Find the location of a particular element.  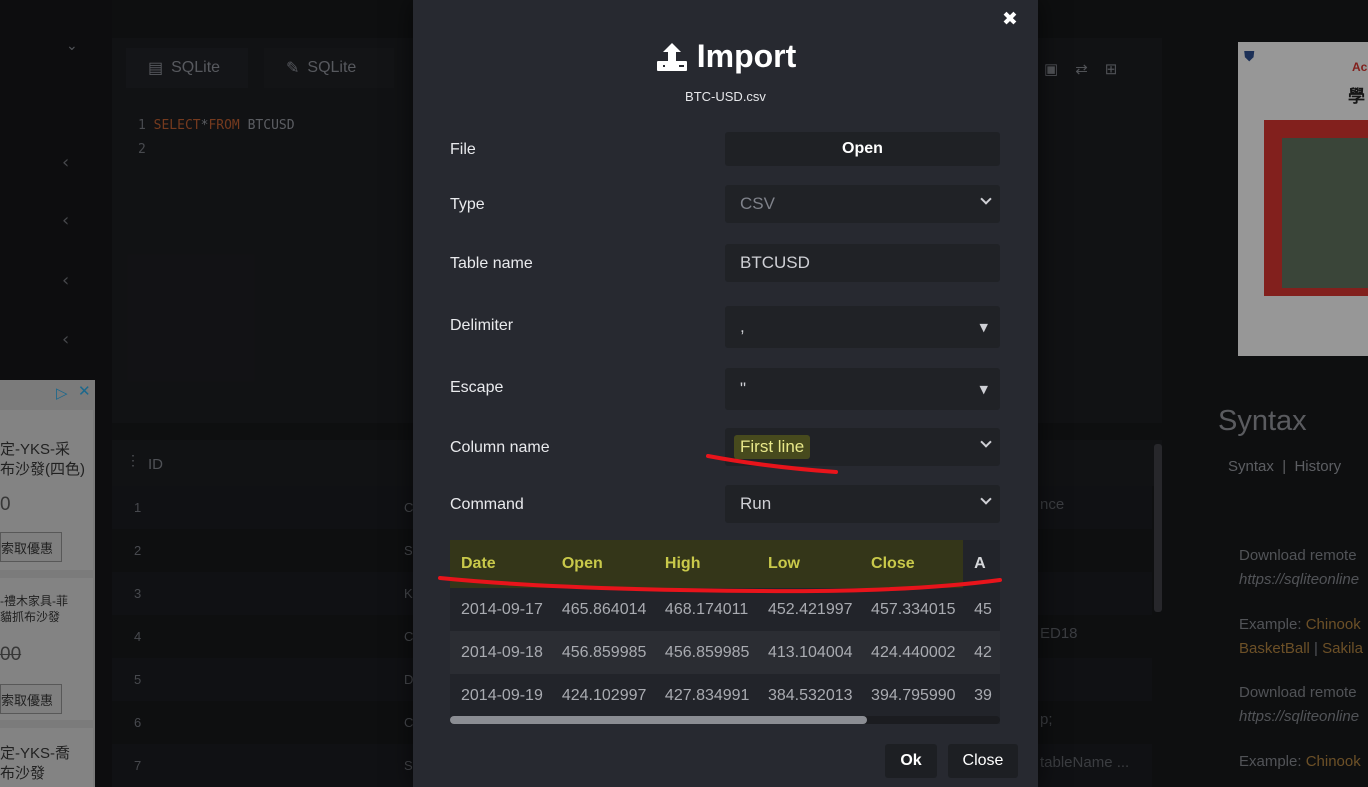

preview-horizontal-scrollbar is located at coordinates (725, 720).